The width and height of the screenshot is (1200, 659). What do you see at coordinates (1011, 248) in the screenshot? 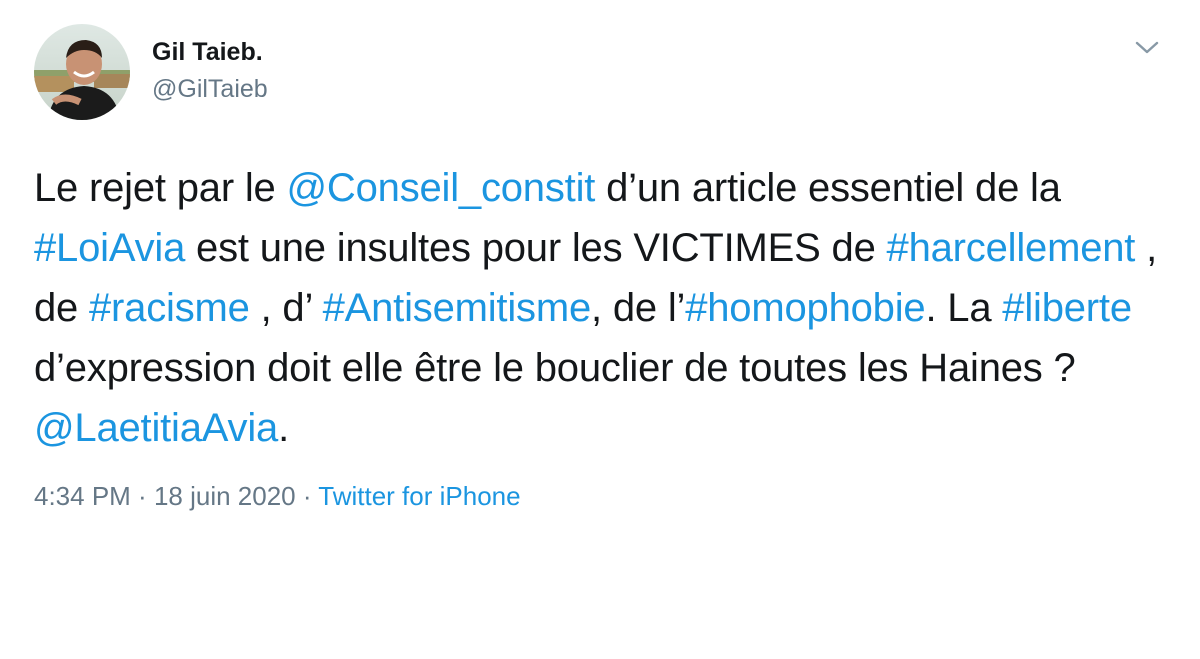
I see `hashtag-link-harcellement: #harcellement` at bounding box center [1011, 248].